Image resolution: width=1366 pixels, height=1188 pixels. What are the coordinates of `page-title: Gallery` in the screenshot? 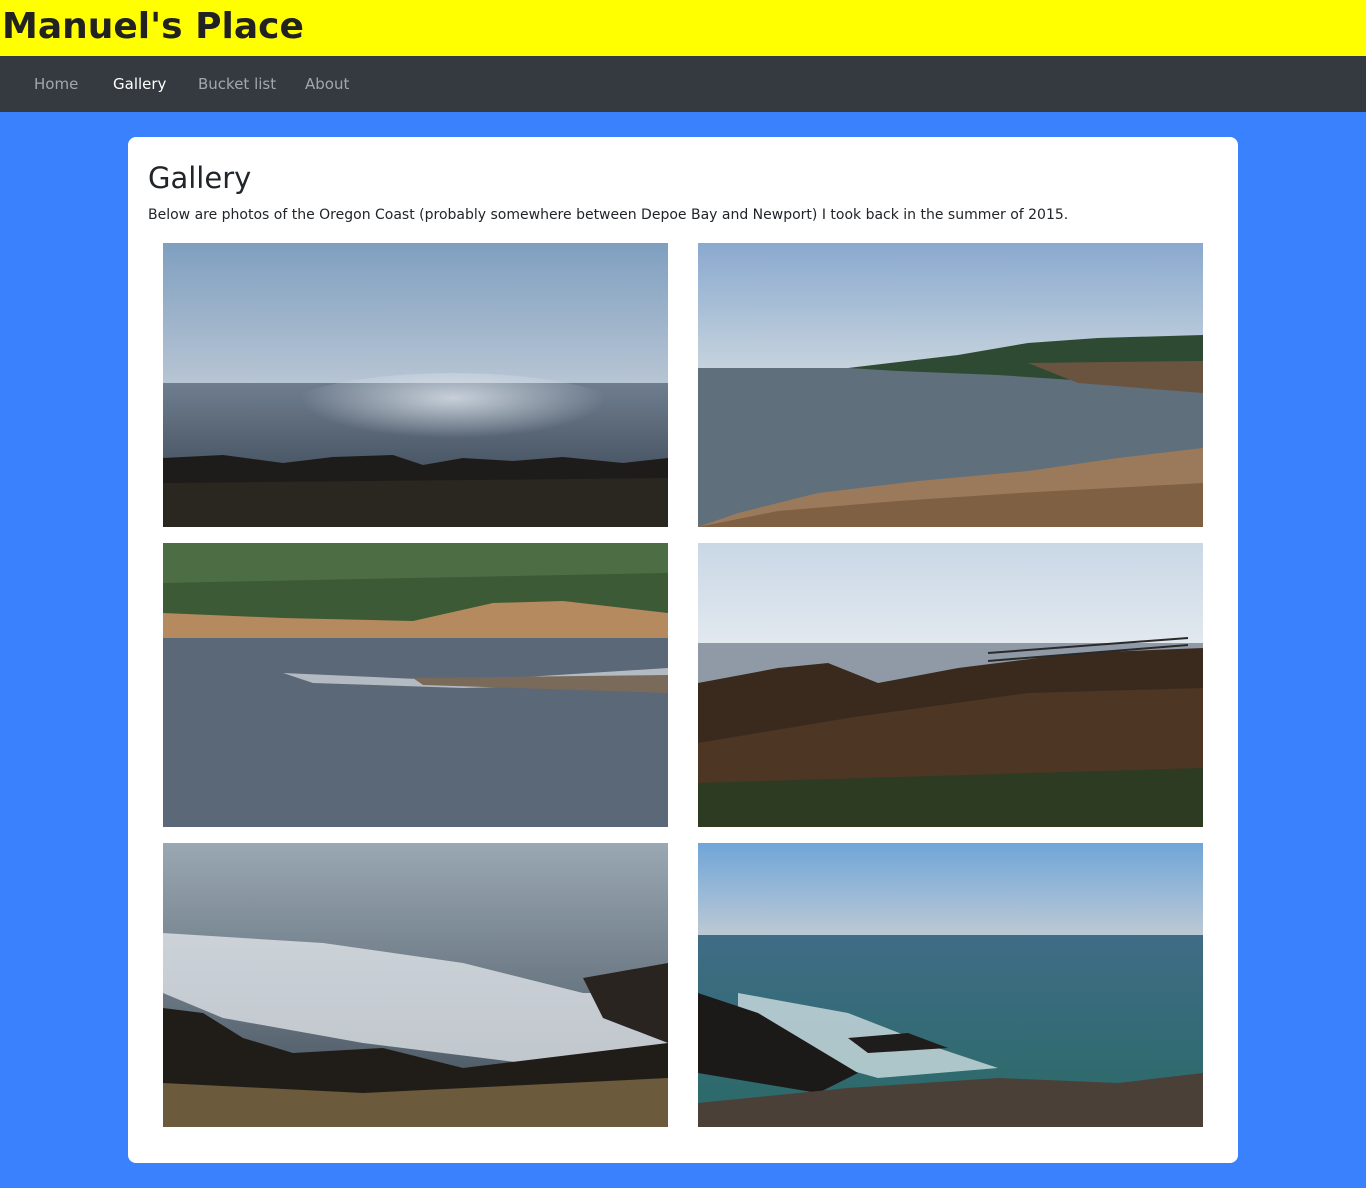 It's located at (200, 178).